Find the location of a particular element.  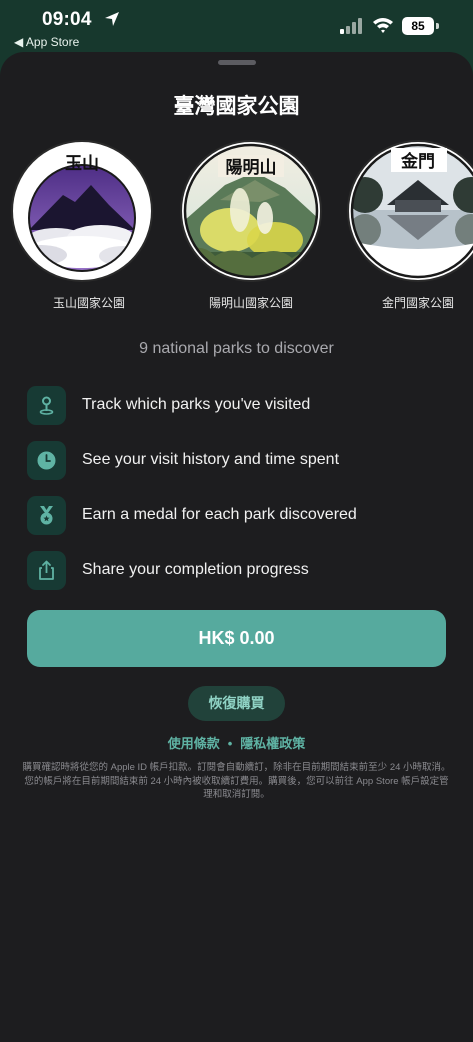

battery-icon: 85 is located at coordinates (418, 26).